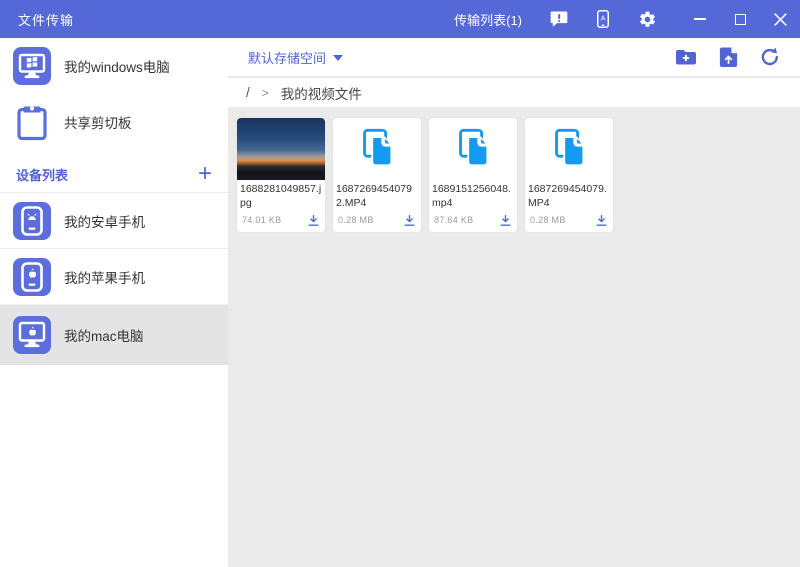 Image resolution: width=800 pixels, height=567 pixels. What do you see at coordinates (647, 19) in the screenshot?
I see `settings-gear-icon` at bounding box center [647, 19].